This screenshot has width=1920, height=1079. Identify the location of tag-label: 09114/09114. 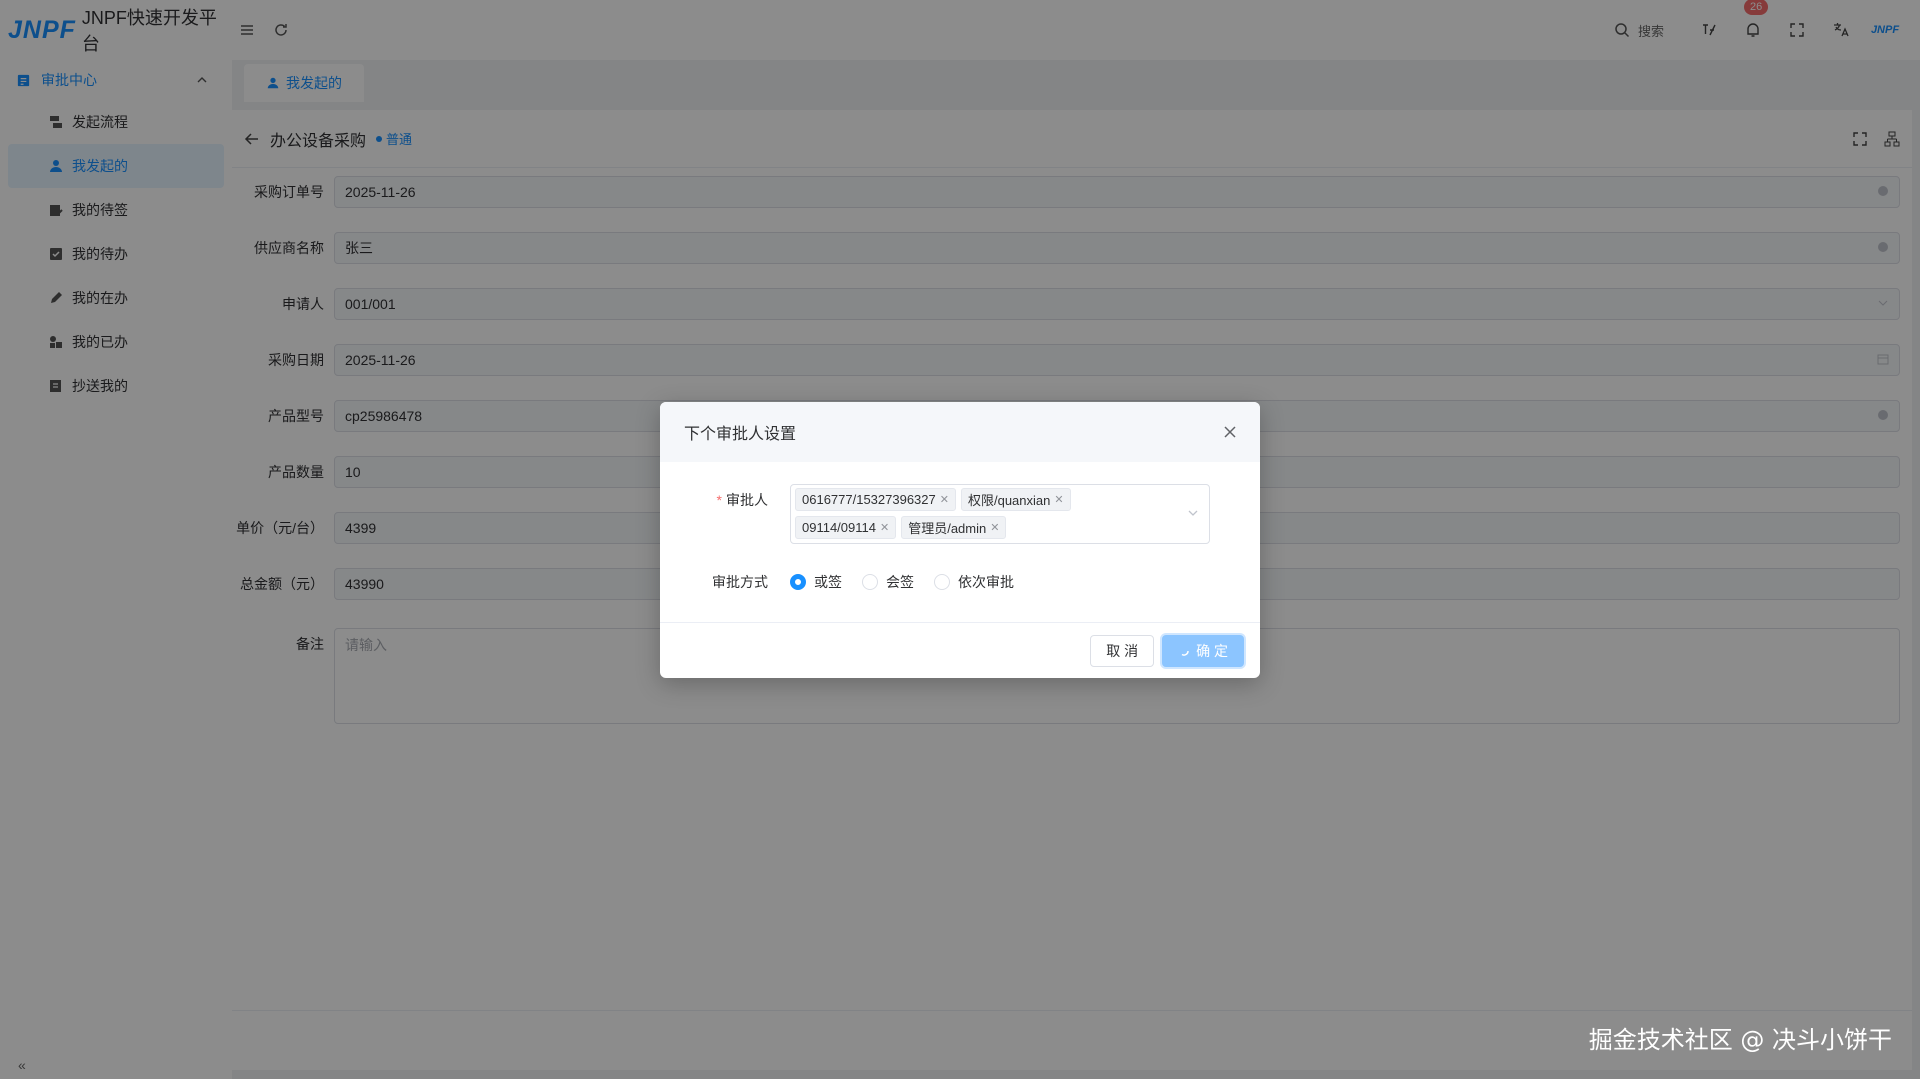
(839, 527).